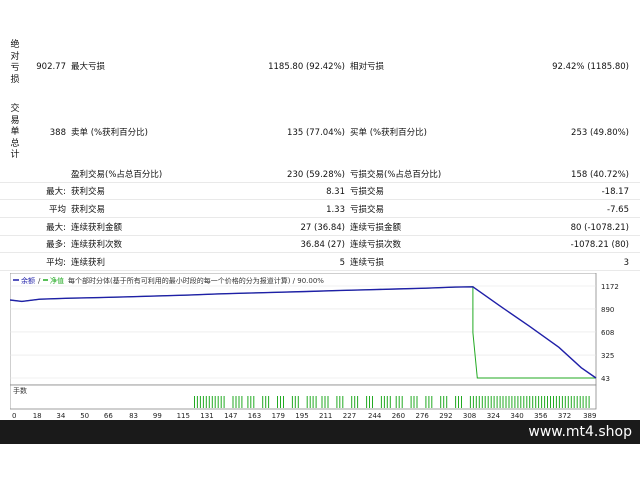  What do you see at coordinates (57, 280) in the screenshot?
I see `legend-equity-label: 净值` at bounding box center [57, 280].